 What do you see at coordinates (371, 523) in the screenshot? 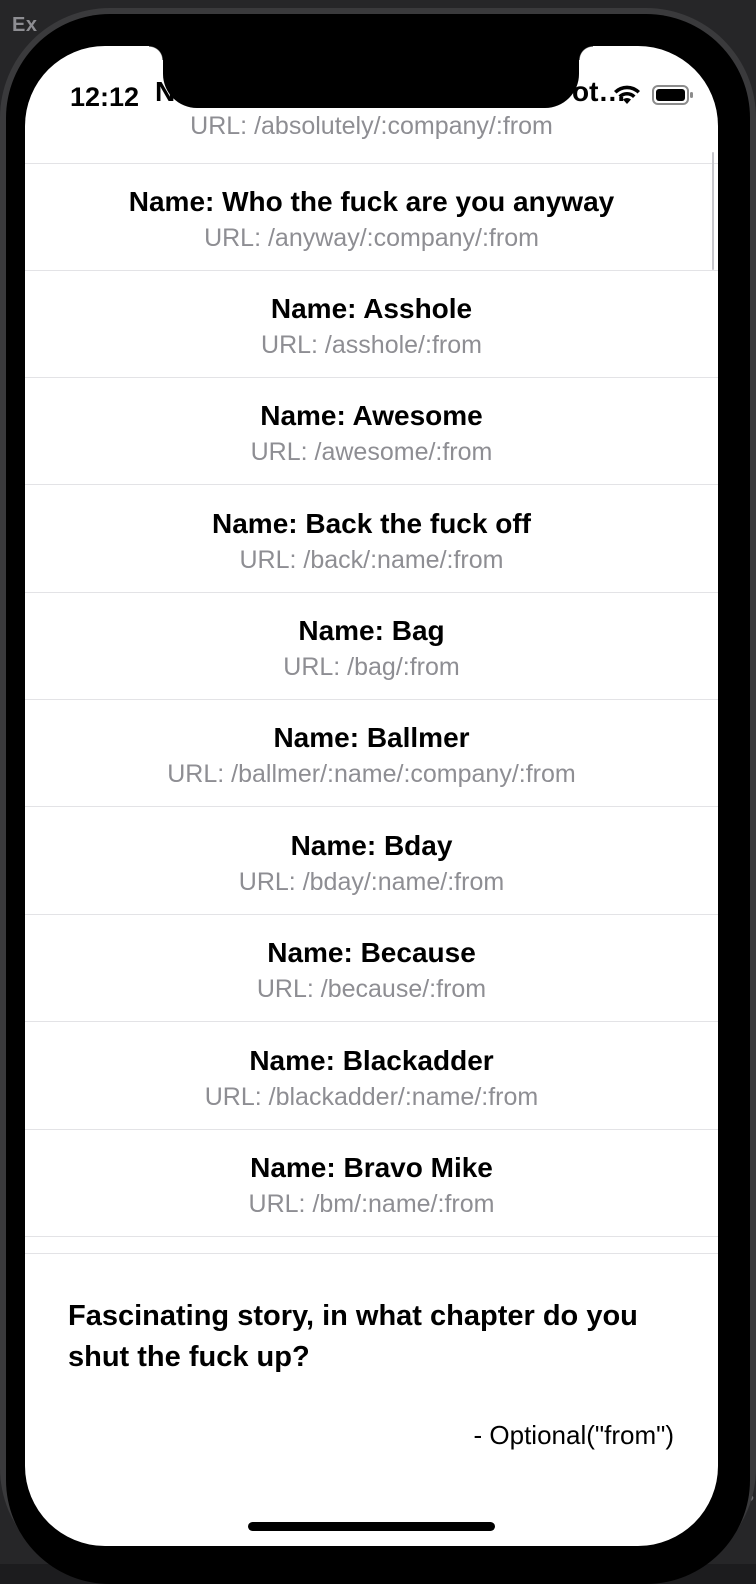
I see `list-item-name: Name: Back the fuck off` at bounding box center [371, 523].